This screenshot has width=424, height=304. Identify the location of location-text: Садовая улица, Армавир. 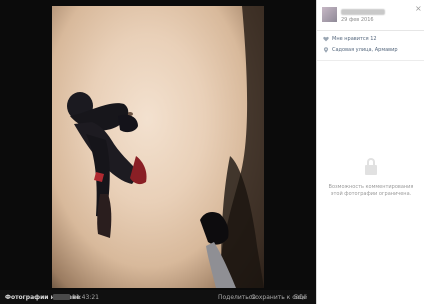
(365, 50).